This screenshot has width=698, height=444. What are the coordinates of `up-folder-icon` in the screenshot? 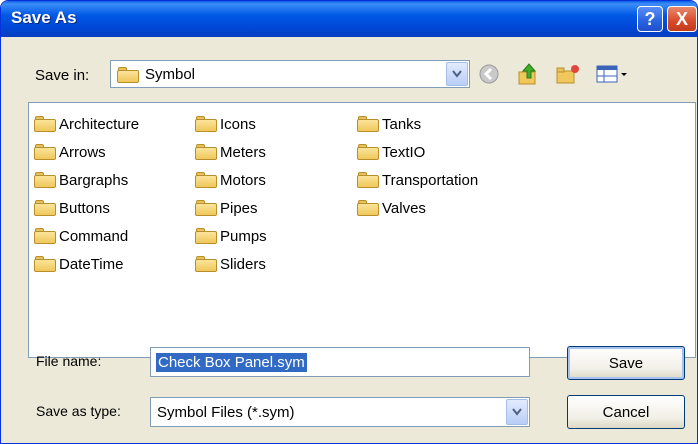 It's located at (528, 74).